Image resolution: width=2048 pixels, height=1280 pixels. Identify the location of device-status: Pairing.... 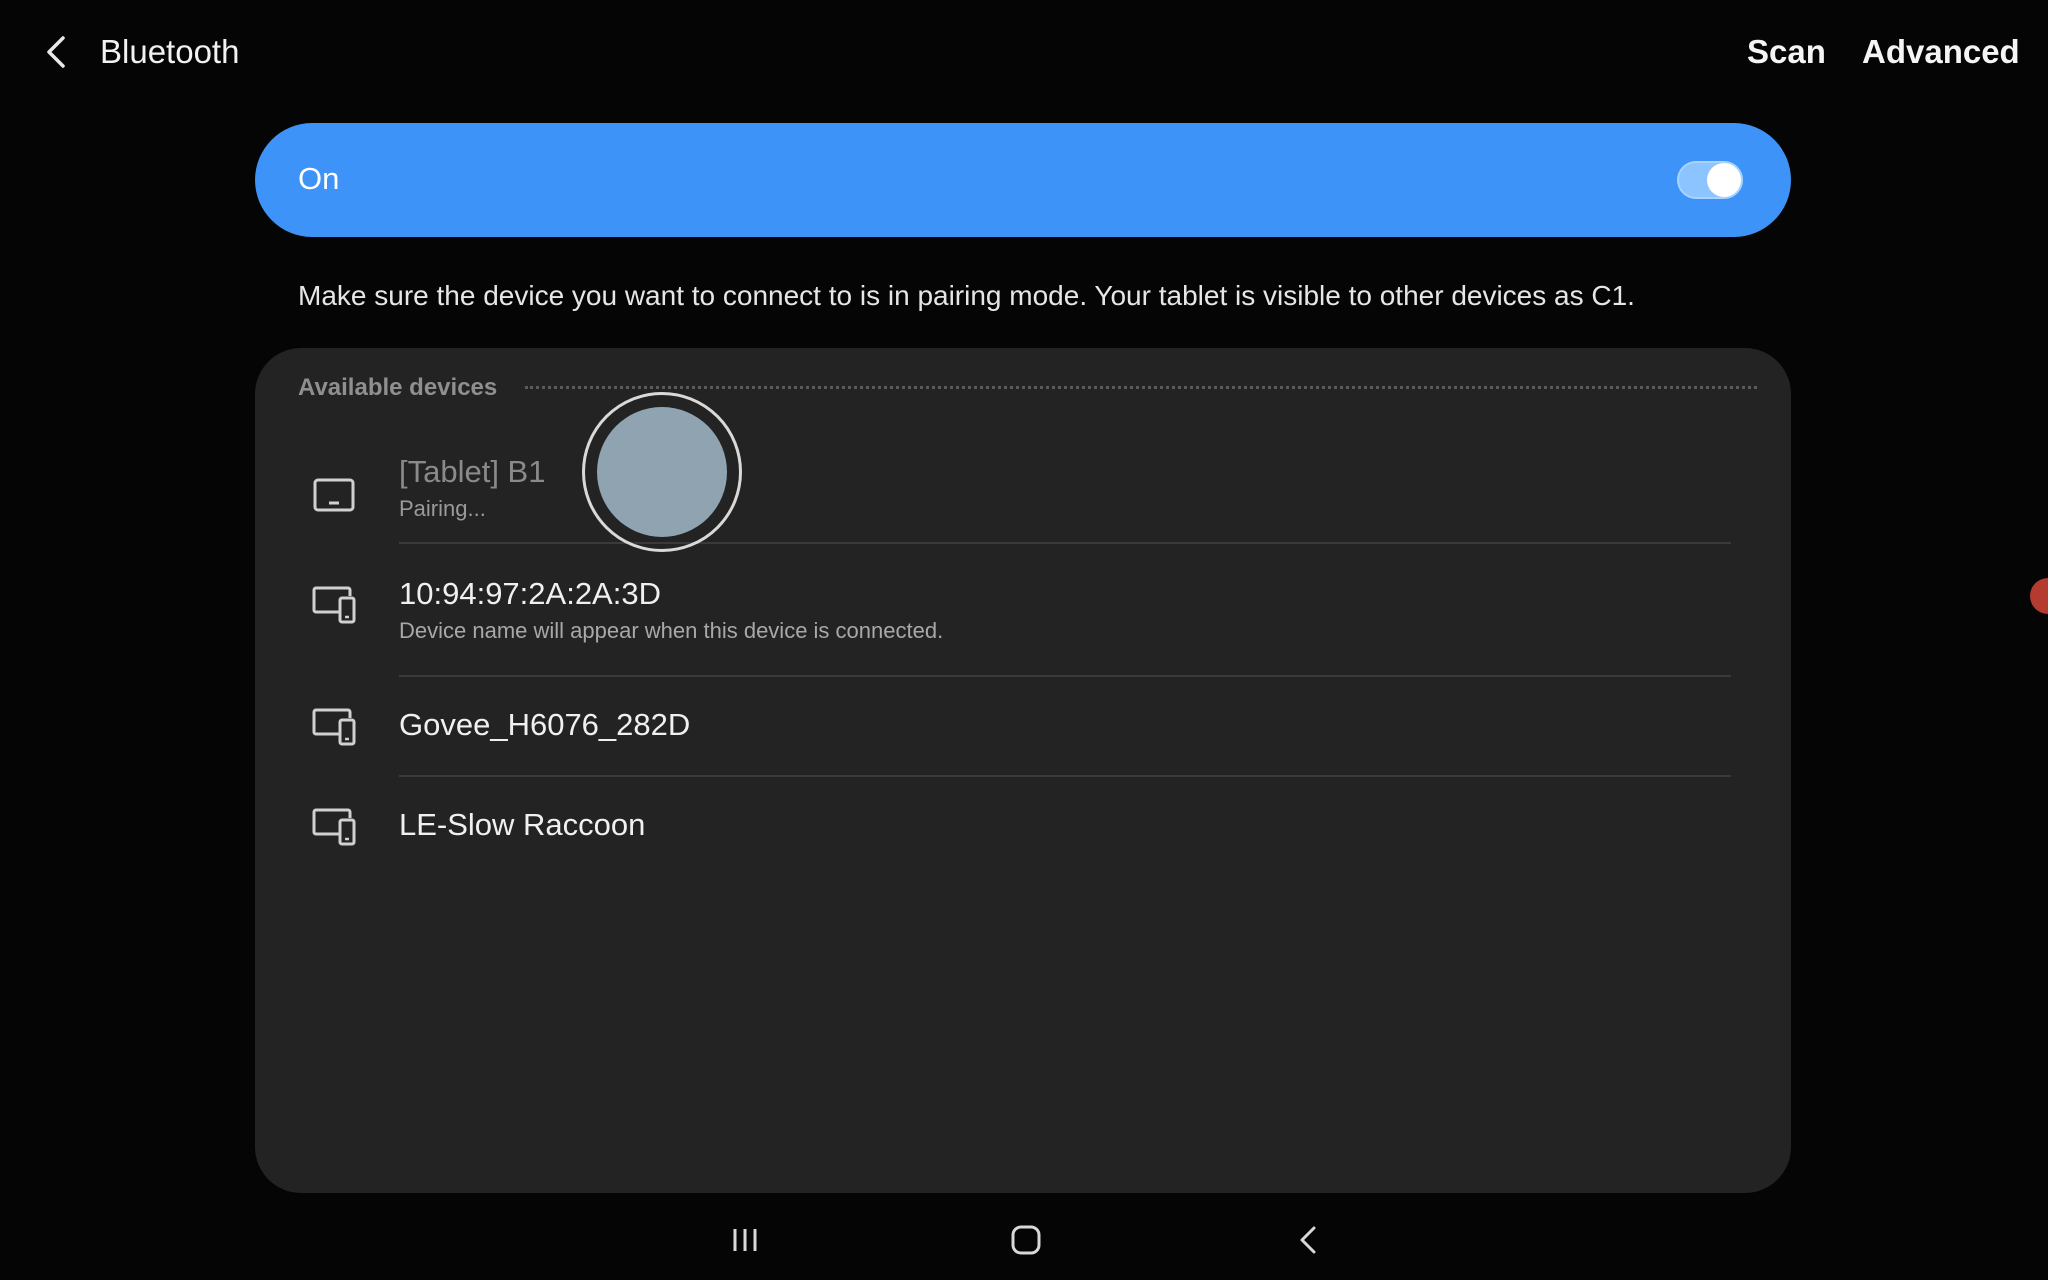
(442, 508).